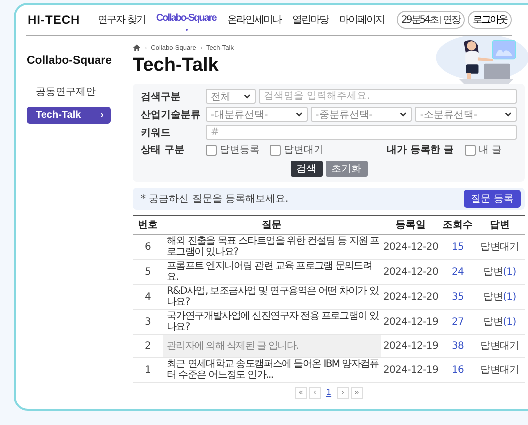  Describe the element at coordinates (148, 297) in the screenshot. I see `table-cell: 4` at that location.